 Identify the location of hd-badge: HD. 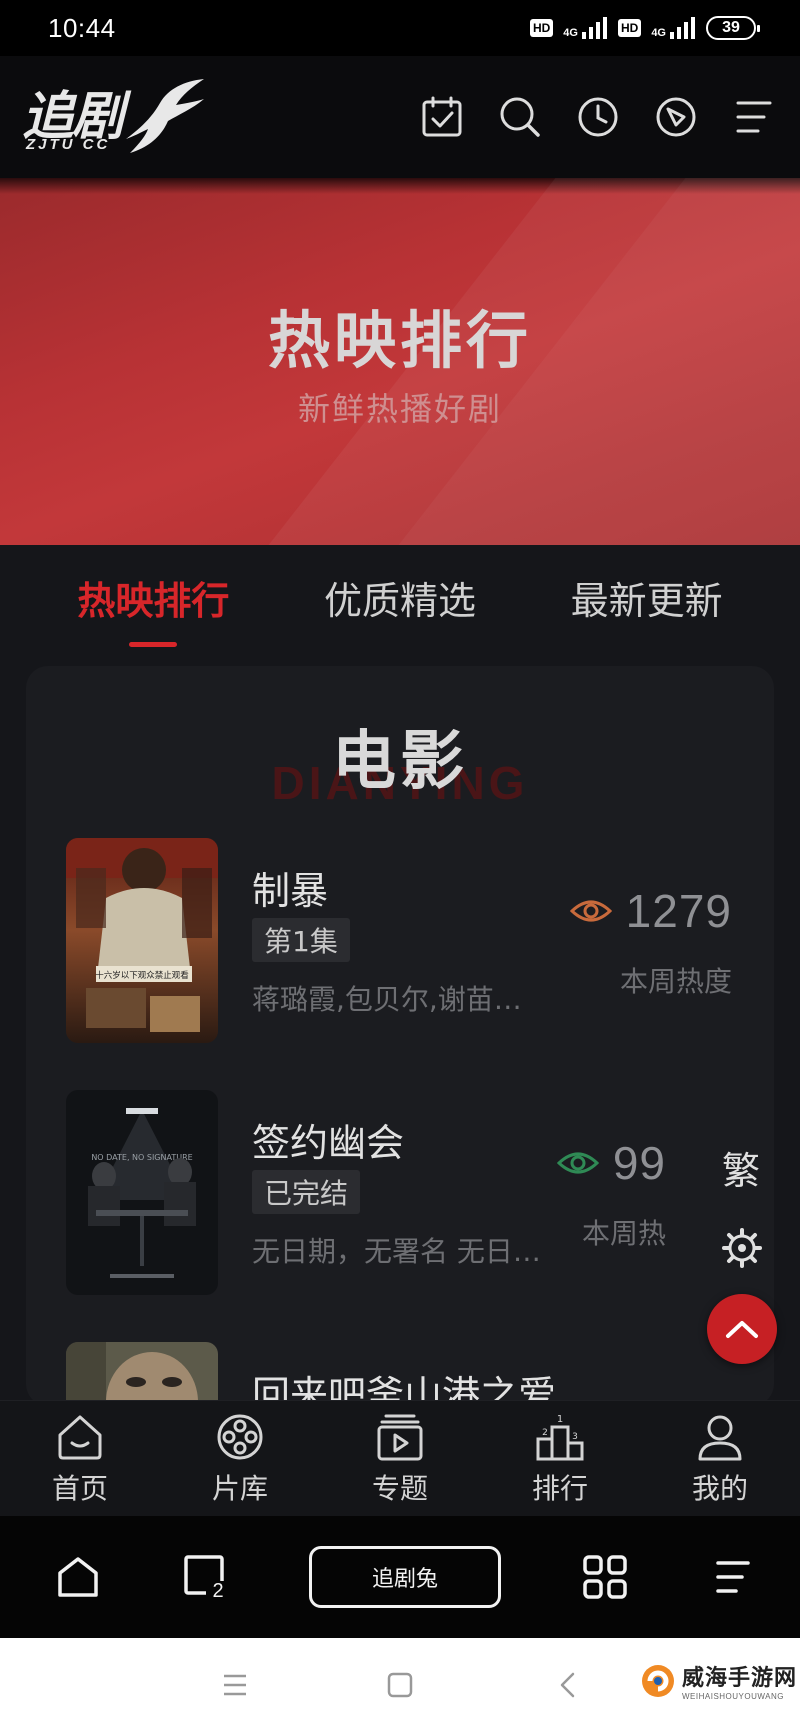
(541, 28).